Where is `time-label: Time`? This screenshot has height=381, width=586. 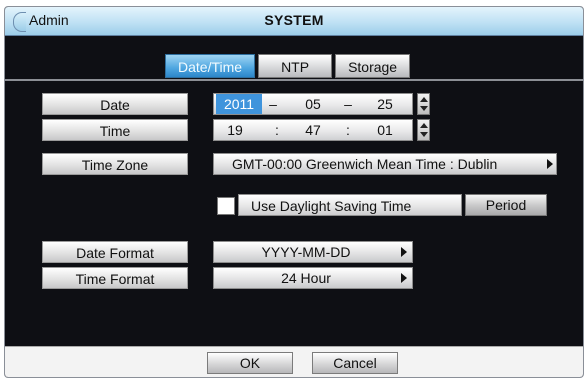 time-label: Time is located at coordinates (115, 130).